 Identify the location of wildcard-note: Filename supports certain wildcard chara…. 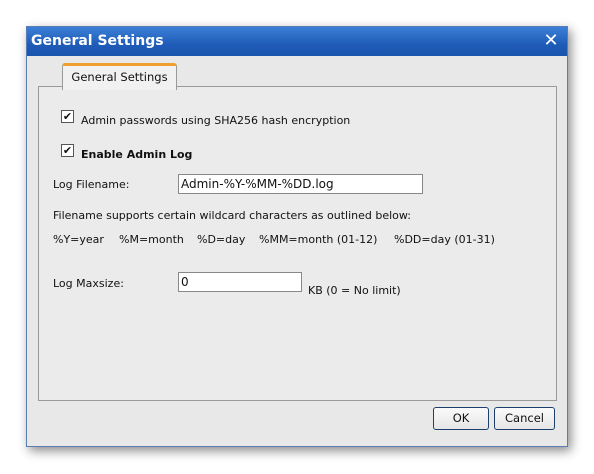
(232, 215).